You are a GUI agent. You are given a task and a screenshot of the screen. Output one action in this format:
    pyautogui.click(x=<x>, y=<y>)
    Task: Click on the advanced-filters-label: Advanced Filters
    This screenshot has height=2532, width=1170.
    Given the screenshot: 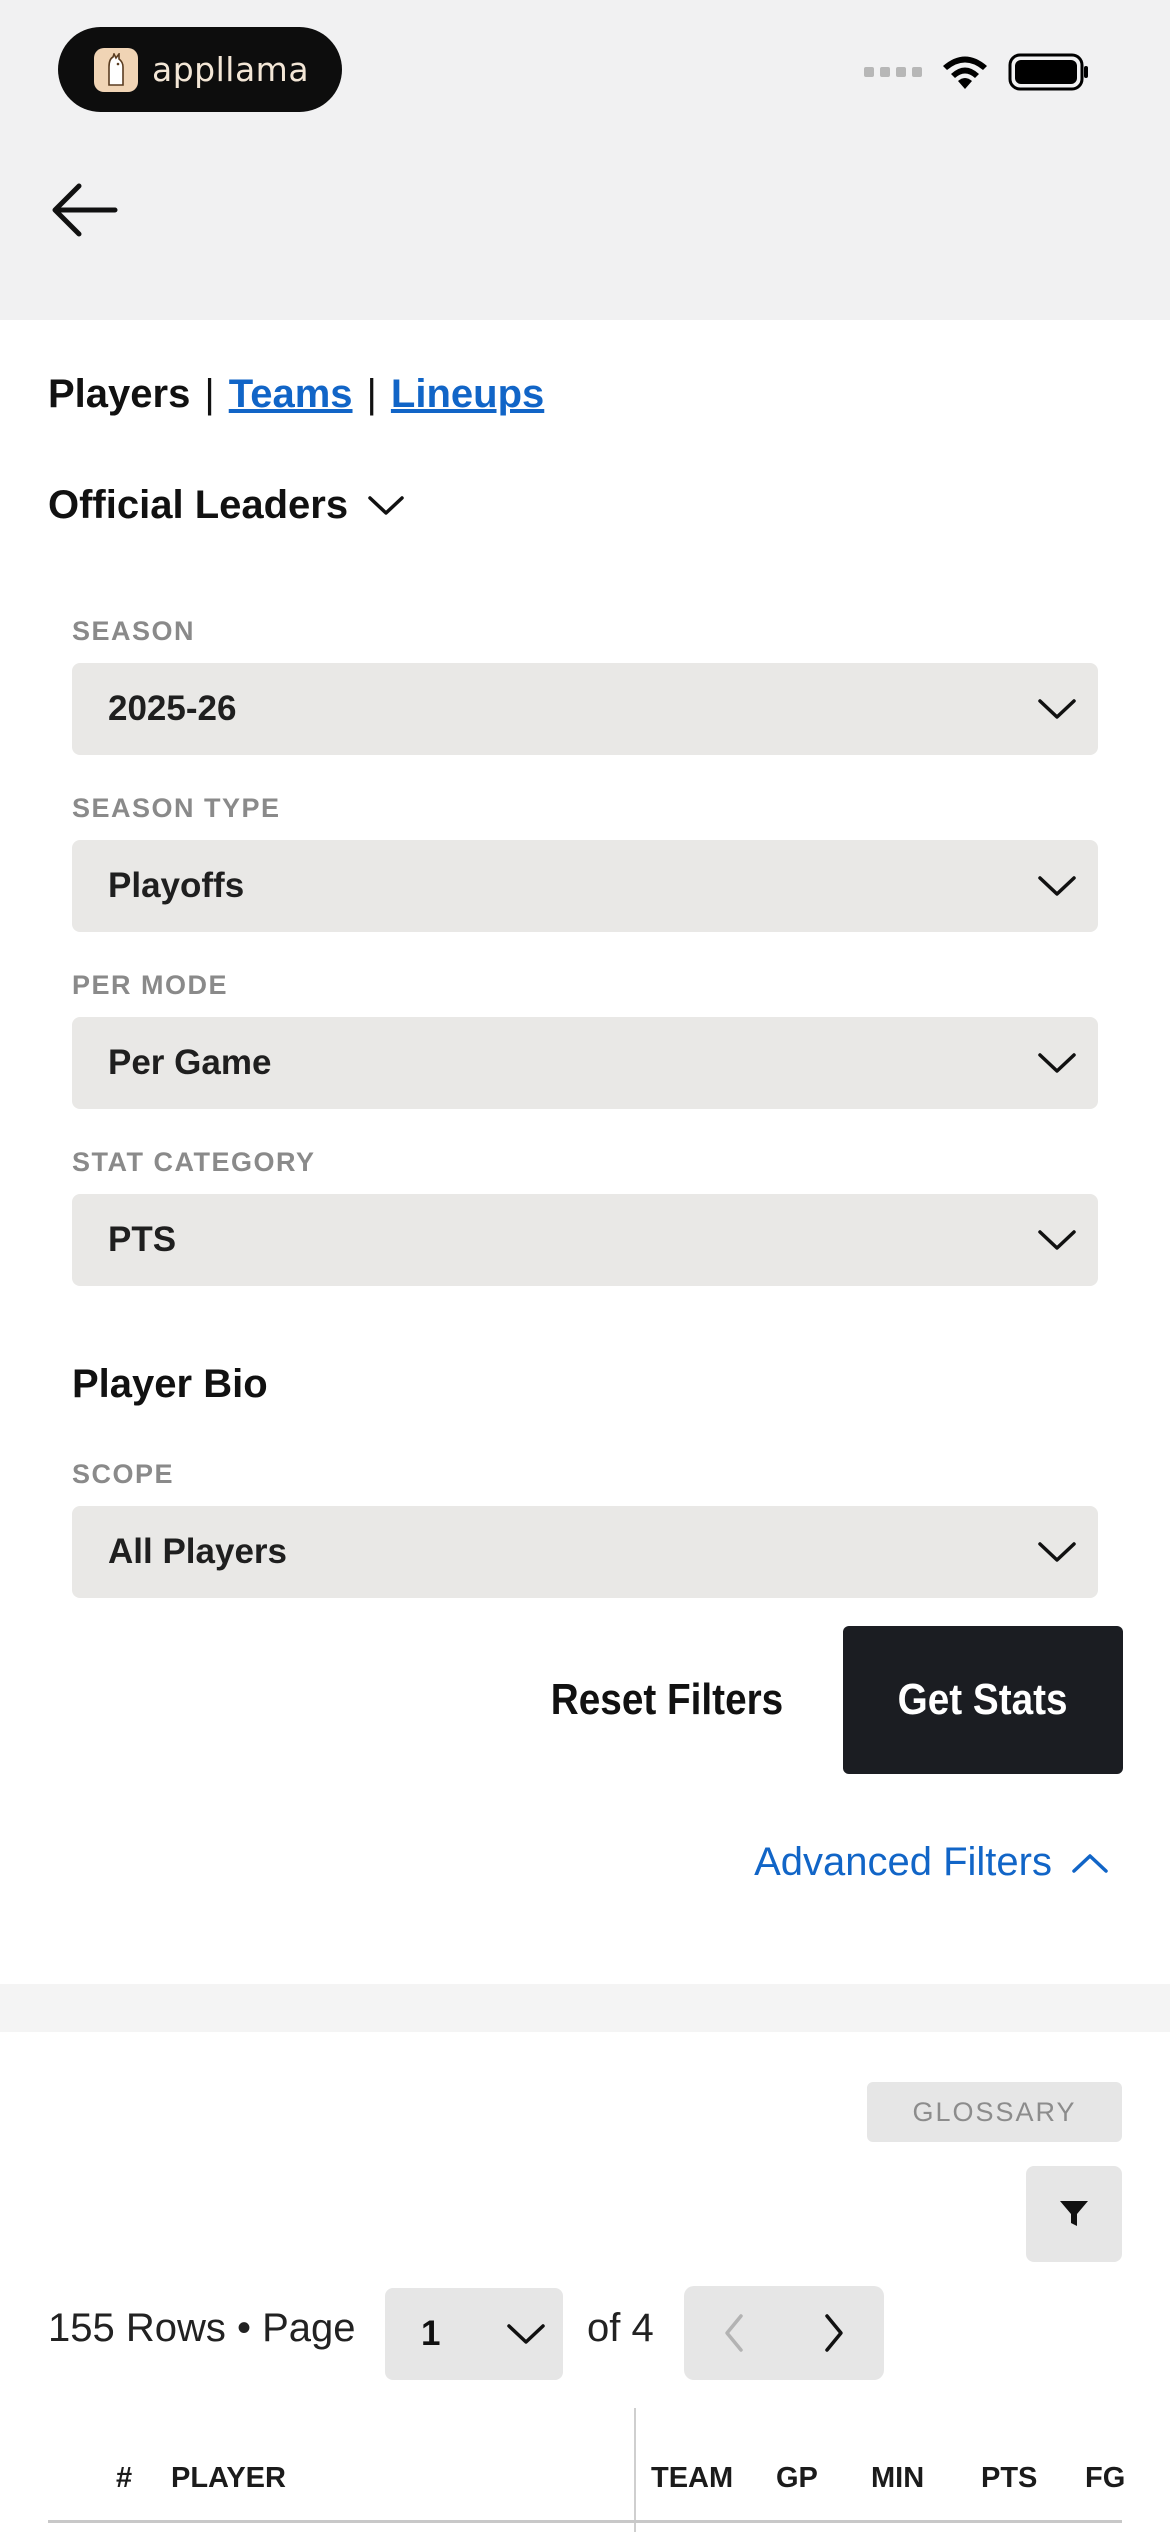 What is the action you would take?
    pyautogui.click(x=903, y=1862)
    